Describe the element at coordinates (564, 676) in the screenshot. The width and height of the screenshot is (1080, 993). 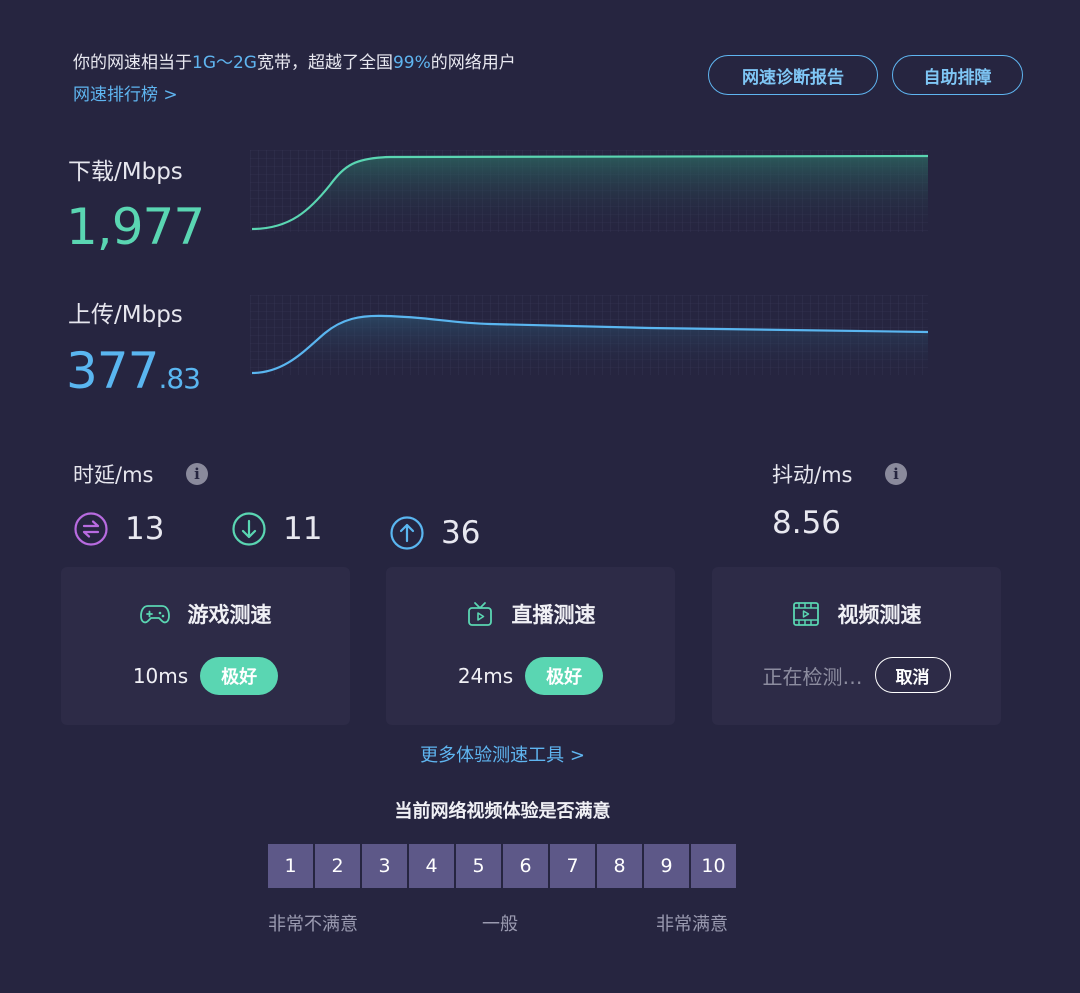
I see `live-quality-badge: 极好` at that location.